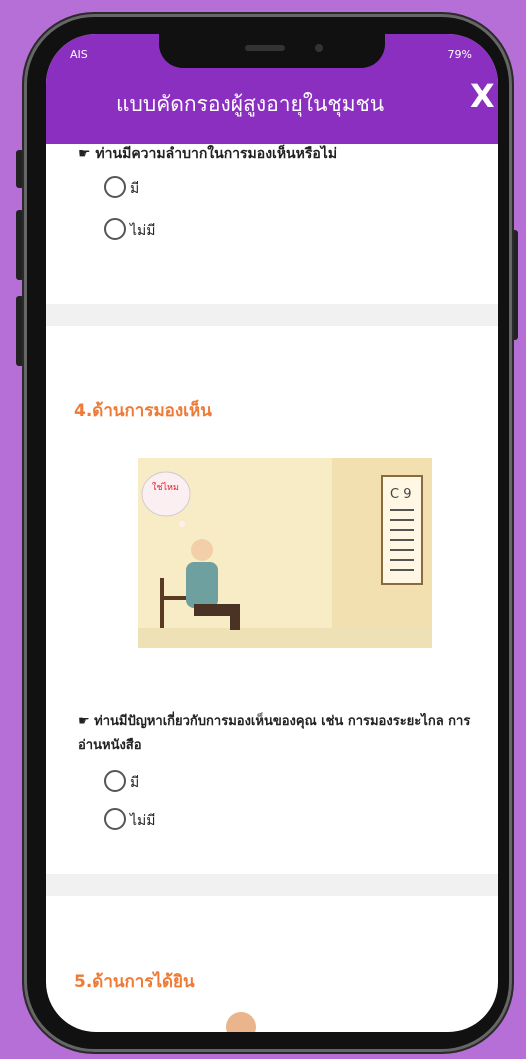 This screenshot has width=526, height=1059. Describe the element at coordinates (265, 48) in the screenshot. I see `speaker-grille` at that location.